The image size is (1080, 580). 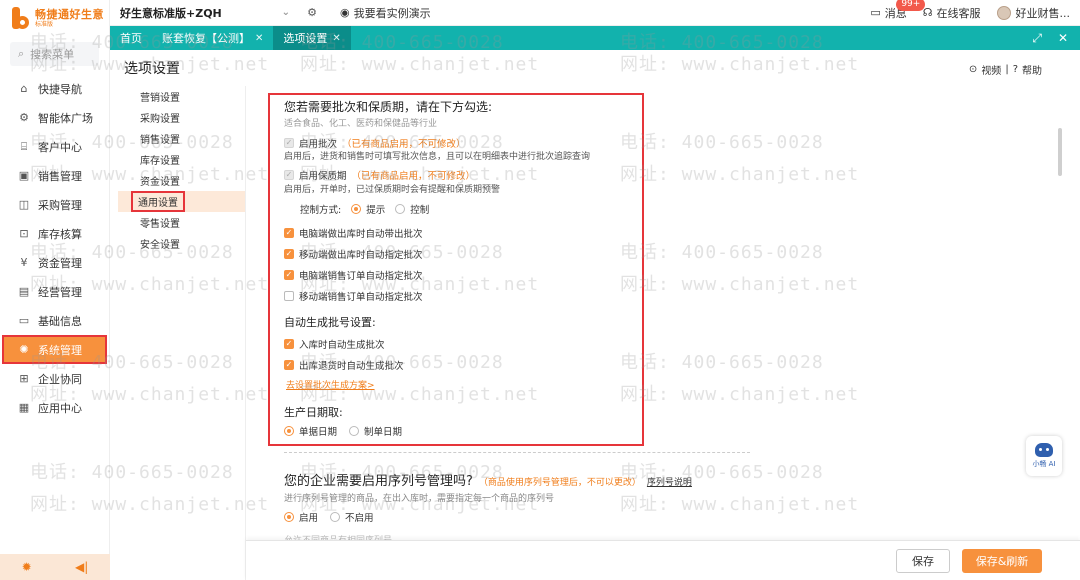 I want to click on menu-item-system: ✺ 系统管理, so click(x=54, y=349).